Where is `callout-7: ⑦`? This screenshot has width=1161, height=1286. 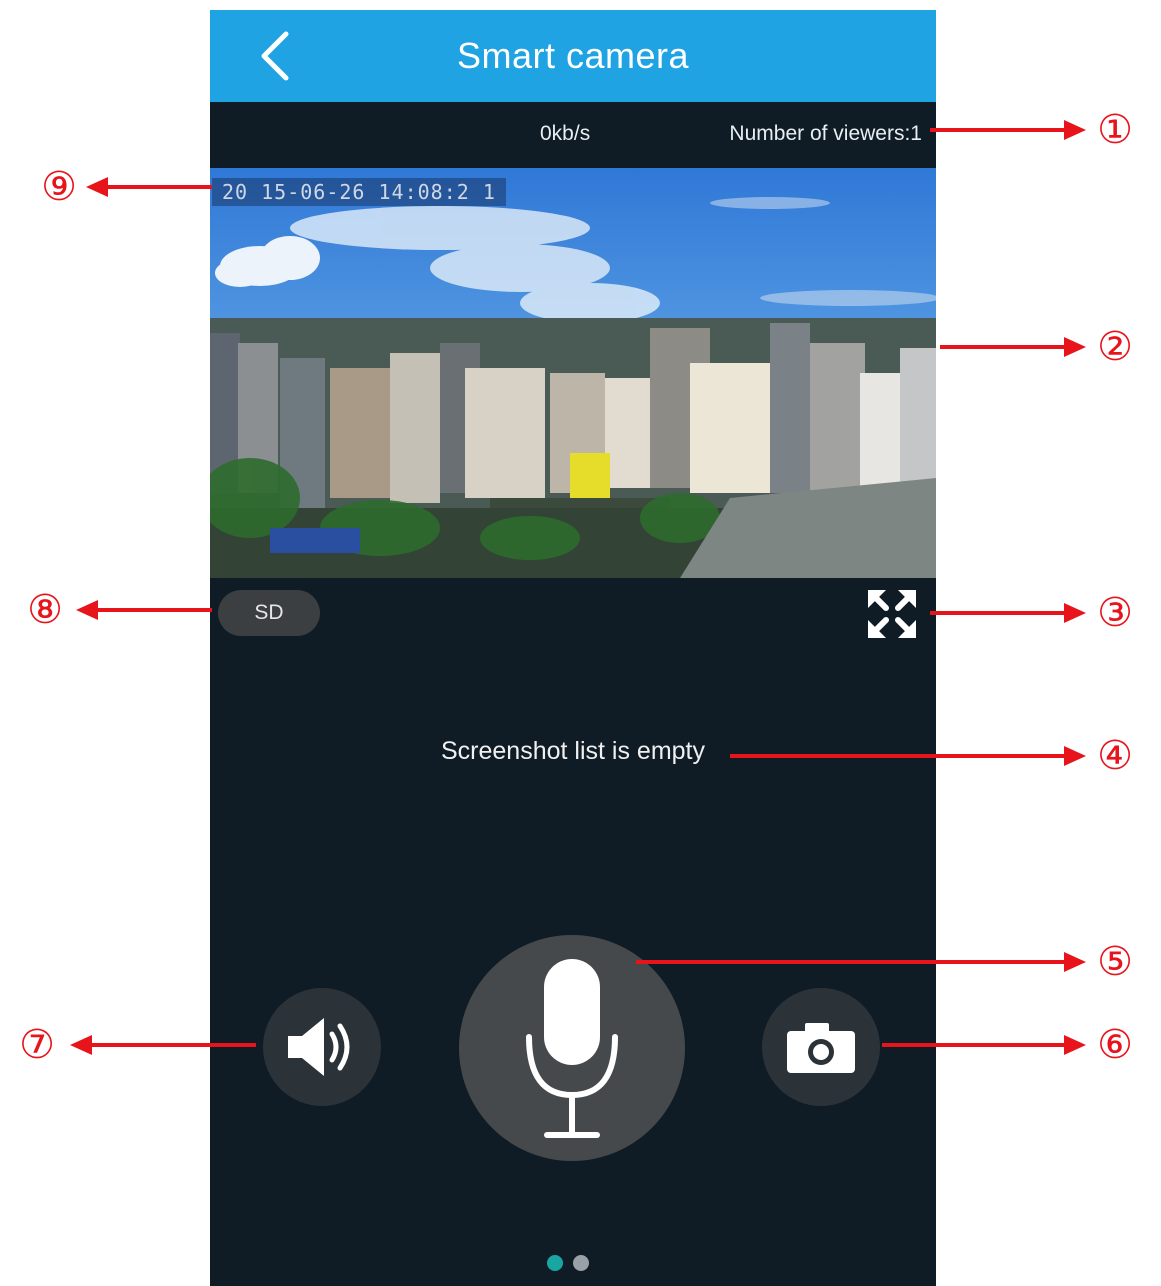
callout-7: ⑦ is located at coordinates (37, 1045).